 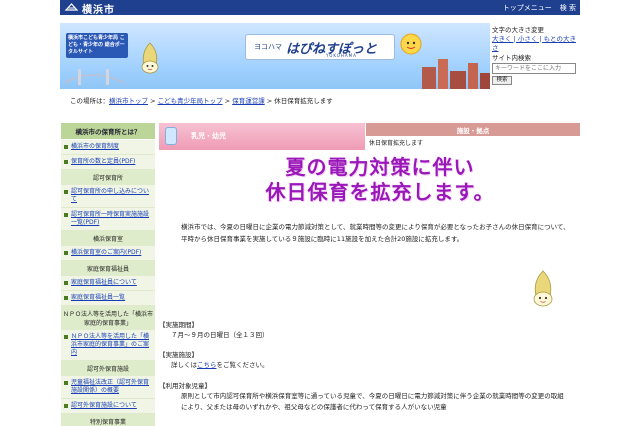 I want to click on bottle-icon, so click(x=171, y=136).